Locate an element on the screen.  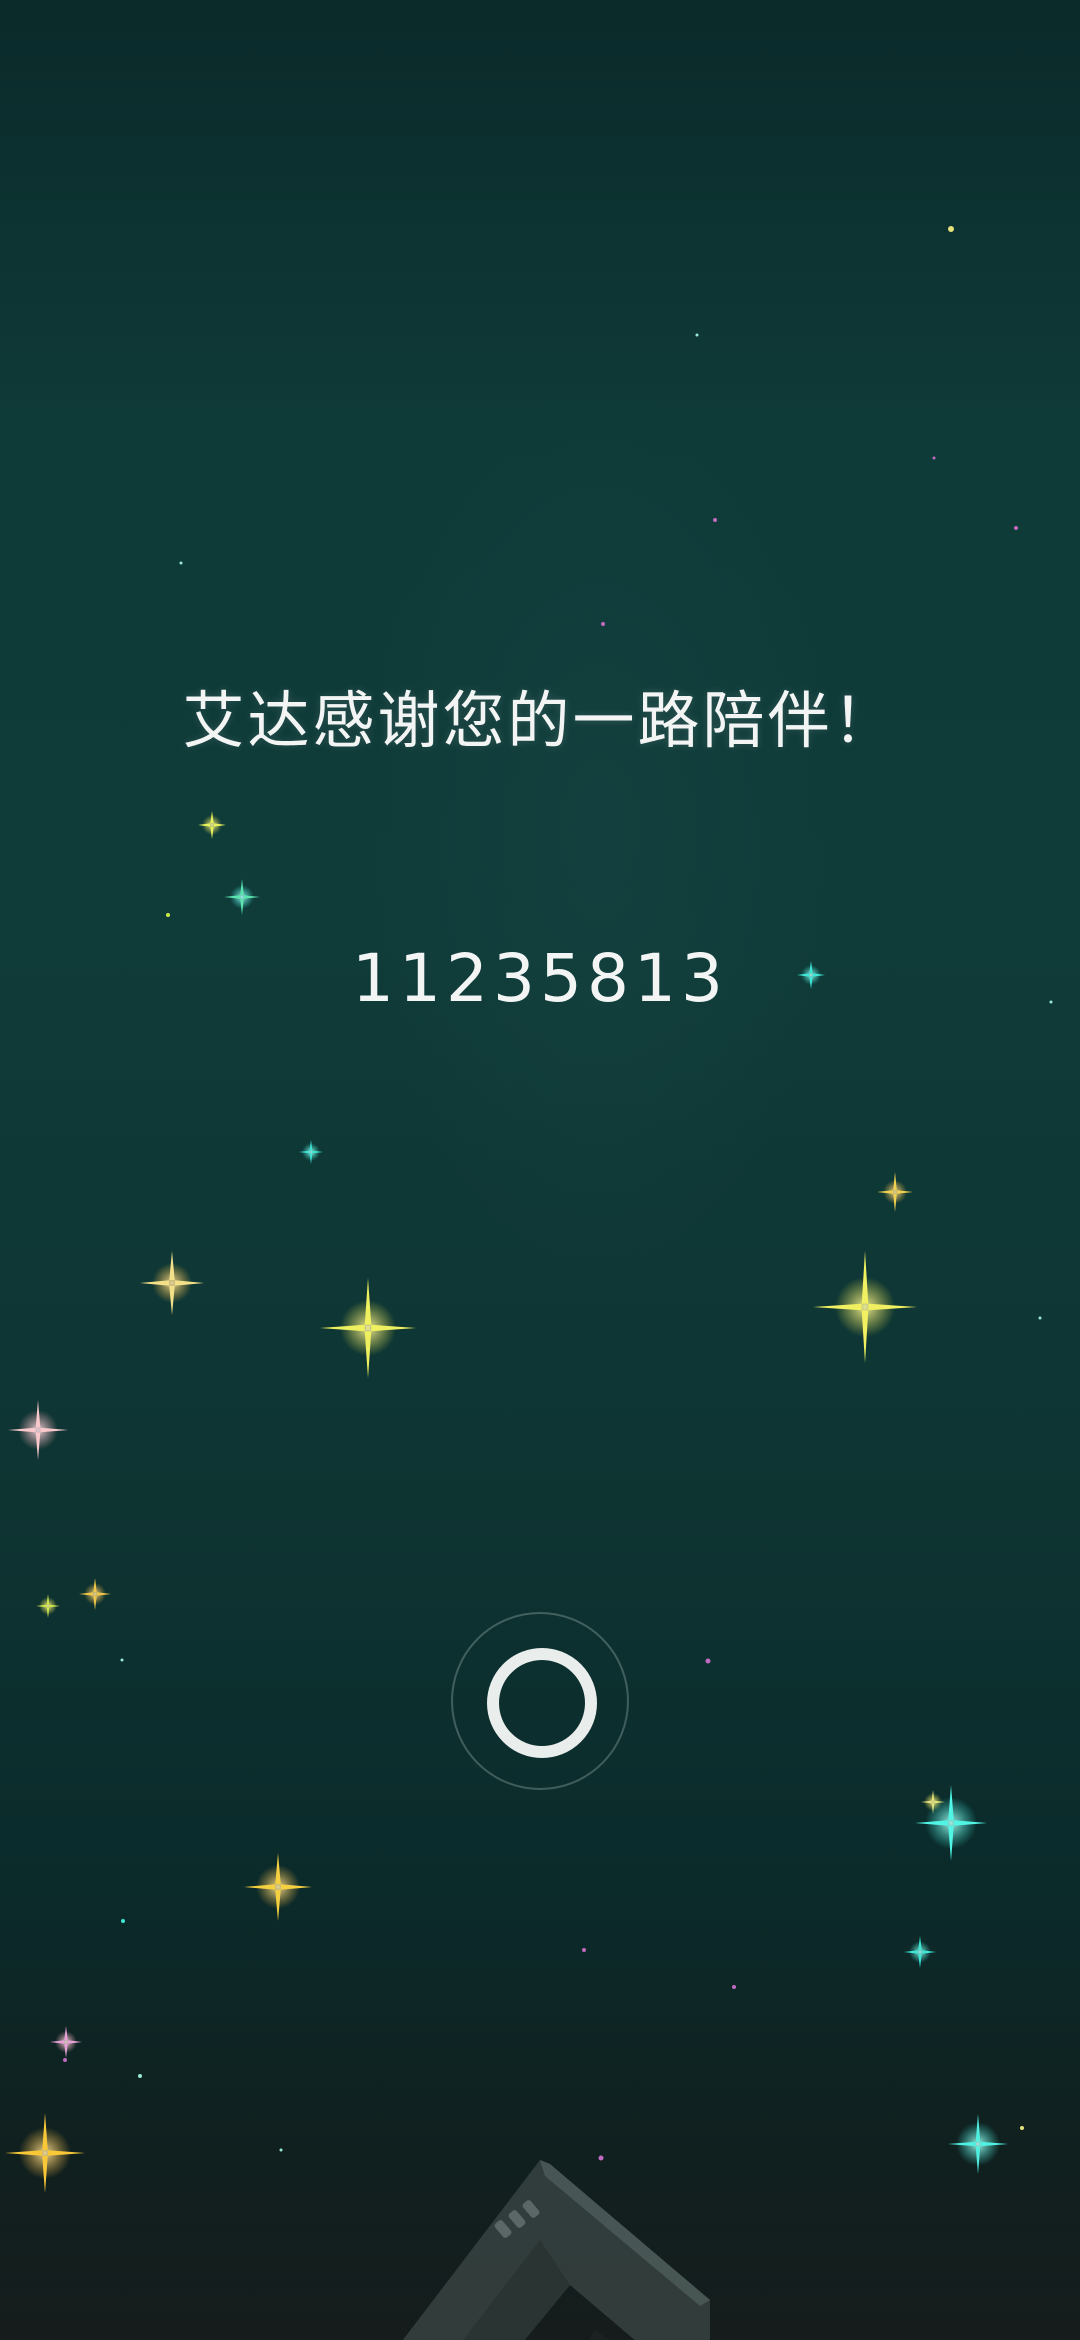
loading-indicator is located at coordinates (540, 1701).